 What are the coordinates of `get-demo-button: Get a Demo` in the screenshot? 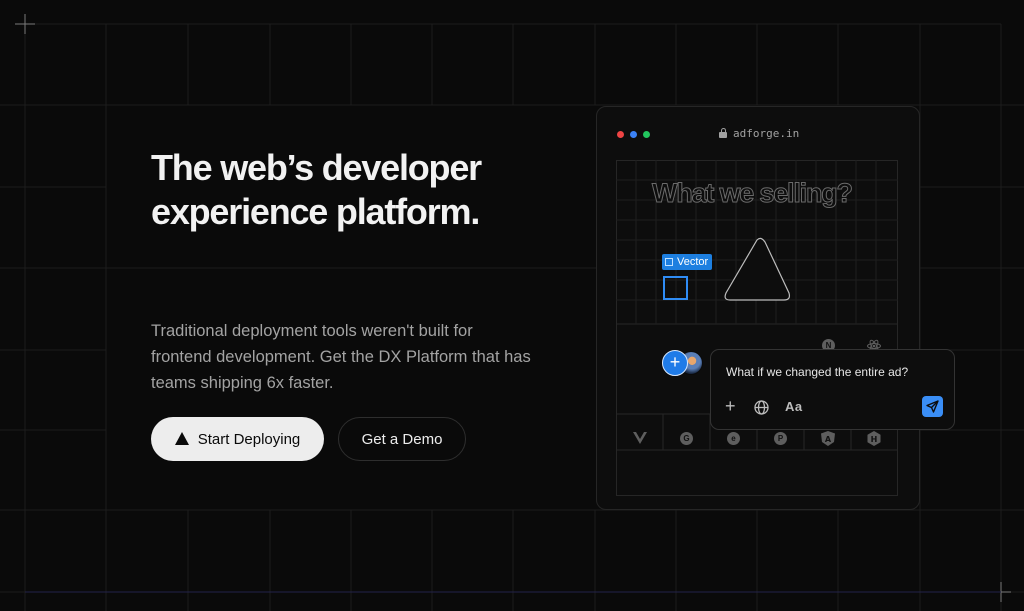 It's located at (402, 439).